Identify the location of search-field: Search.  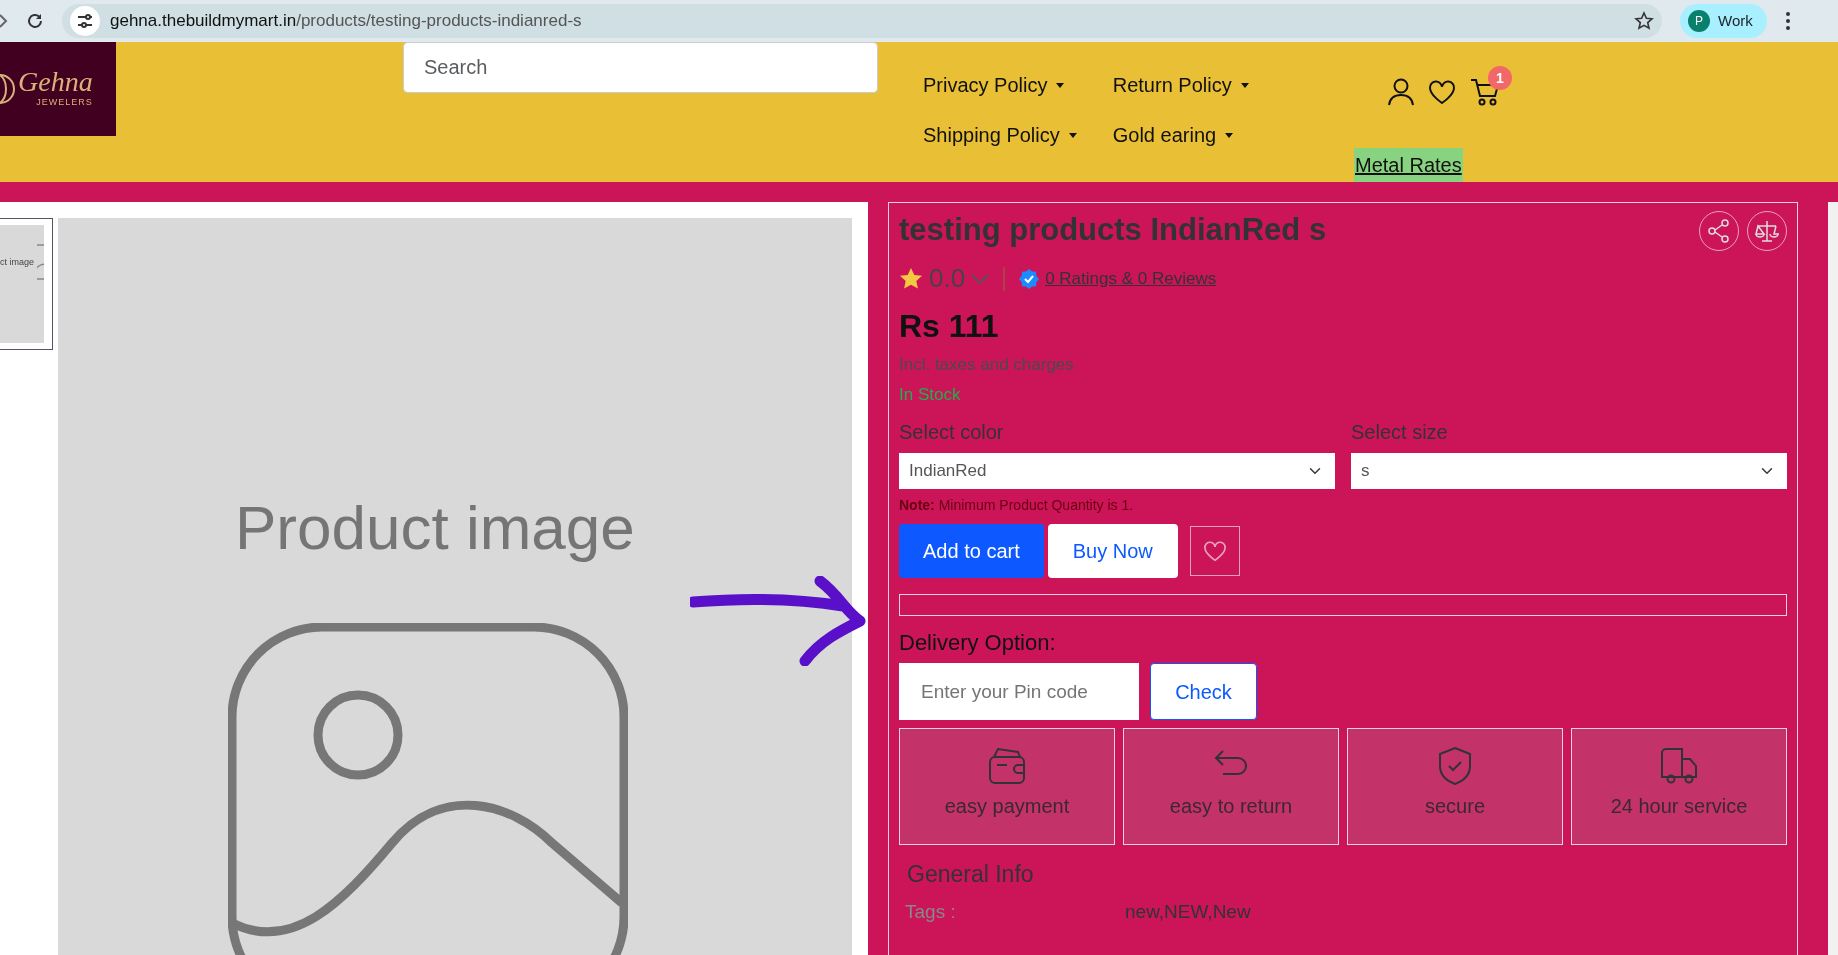
(640, 67).